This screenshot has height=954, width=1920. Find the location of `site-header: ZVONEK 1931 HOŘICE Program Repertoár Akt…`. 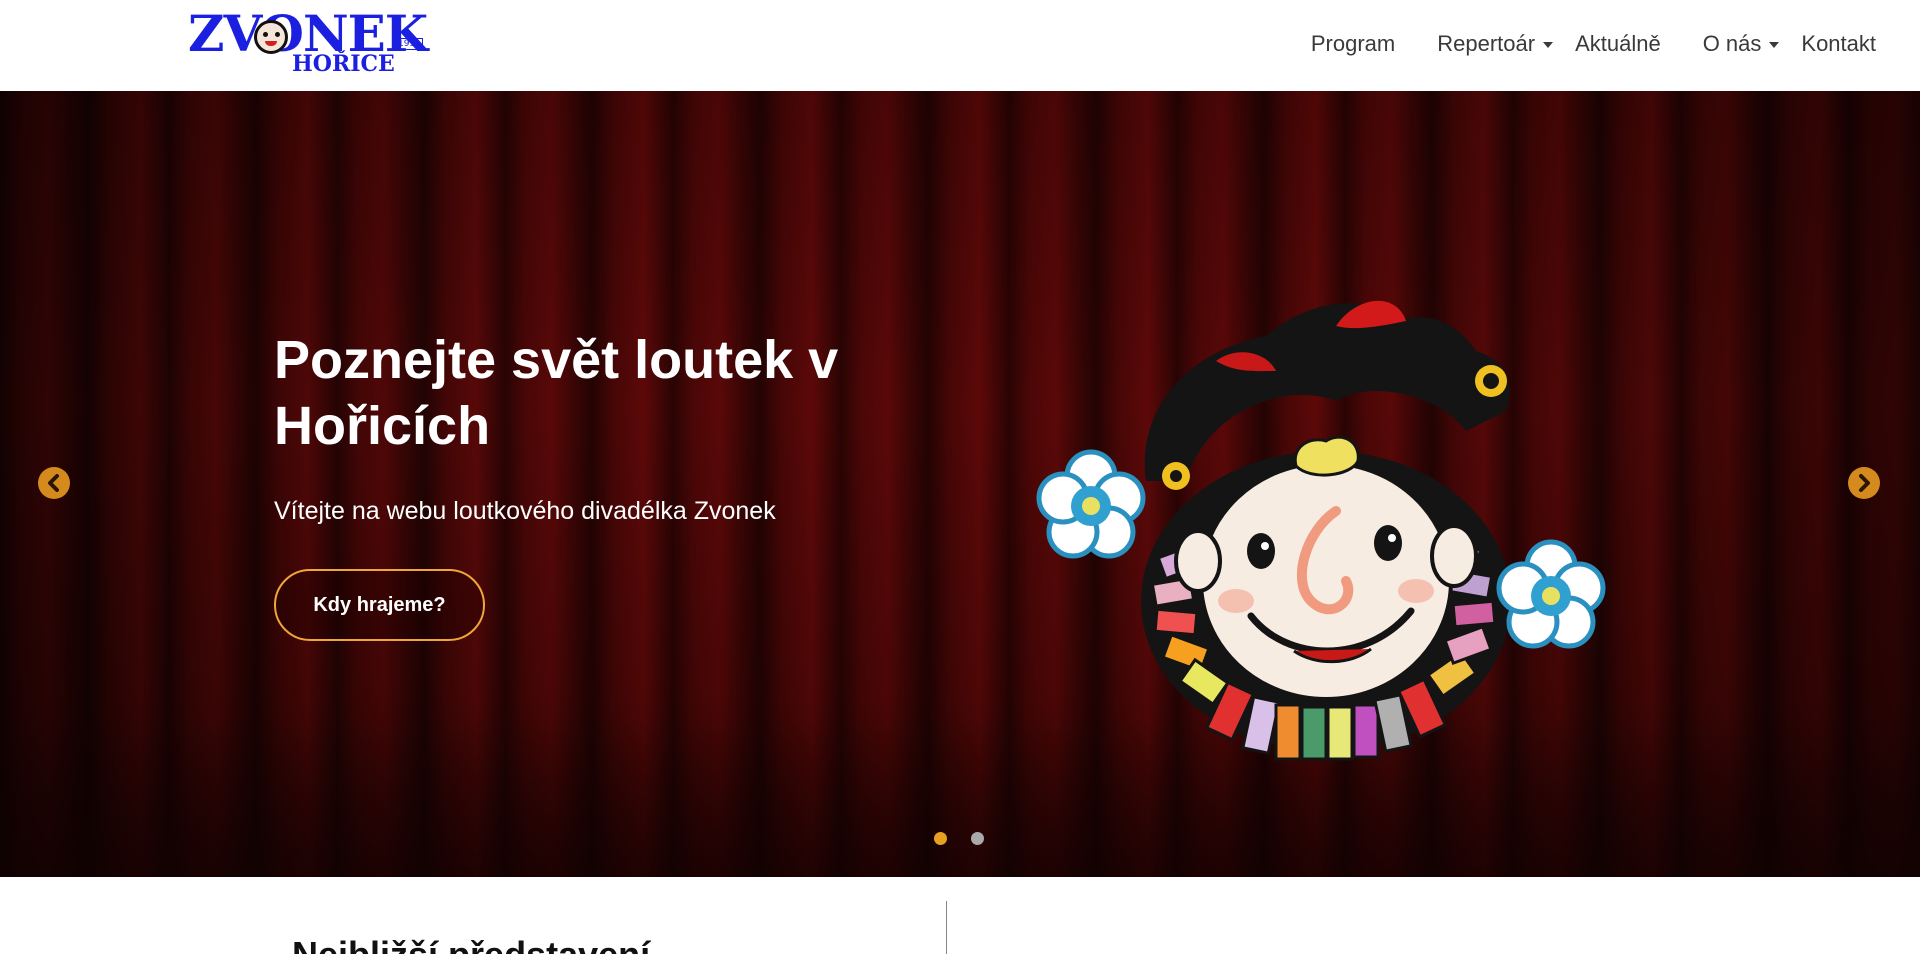

site-header: ZVONEK 1931 HOŘICE Program Repertoár Akt… is located at coordinates (960, 45).